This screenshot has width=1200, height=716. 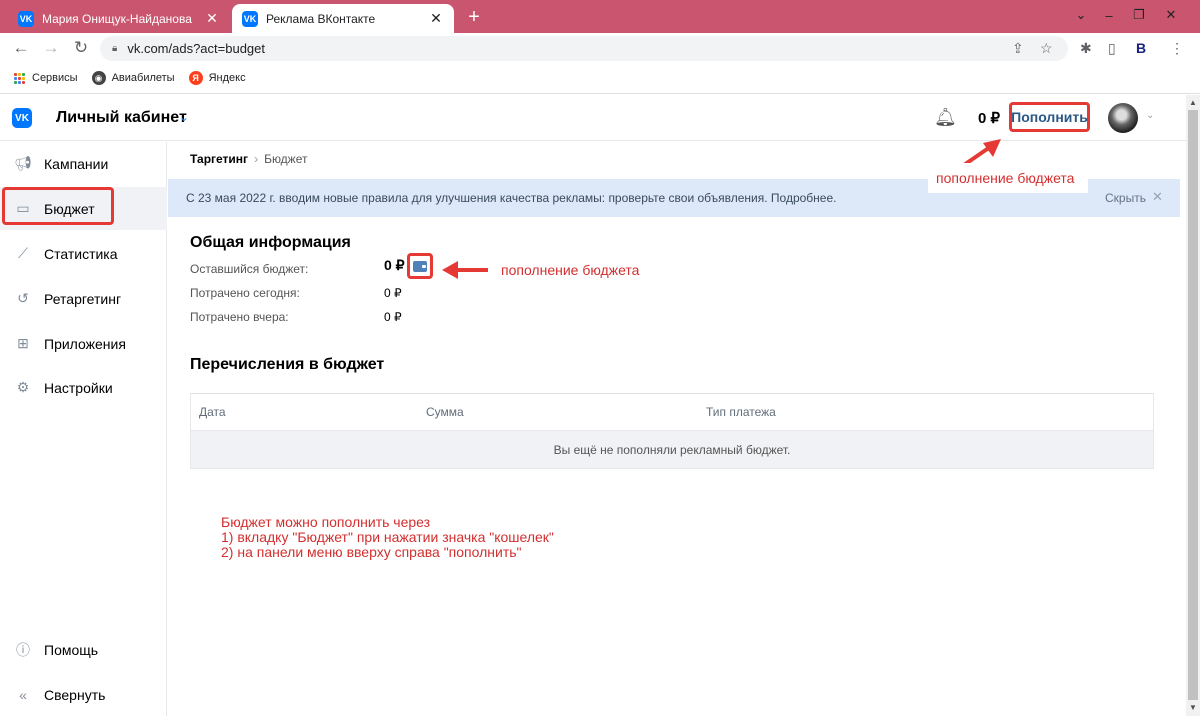 I want to click on page-scrollbar: ▲ ▼, so click(x=1193, y=405).